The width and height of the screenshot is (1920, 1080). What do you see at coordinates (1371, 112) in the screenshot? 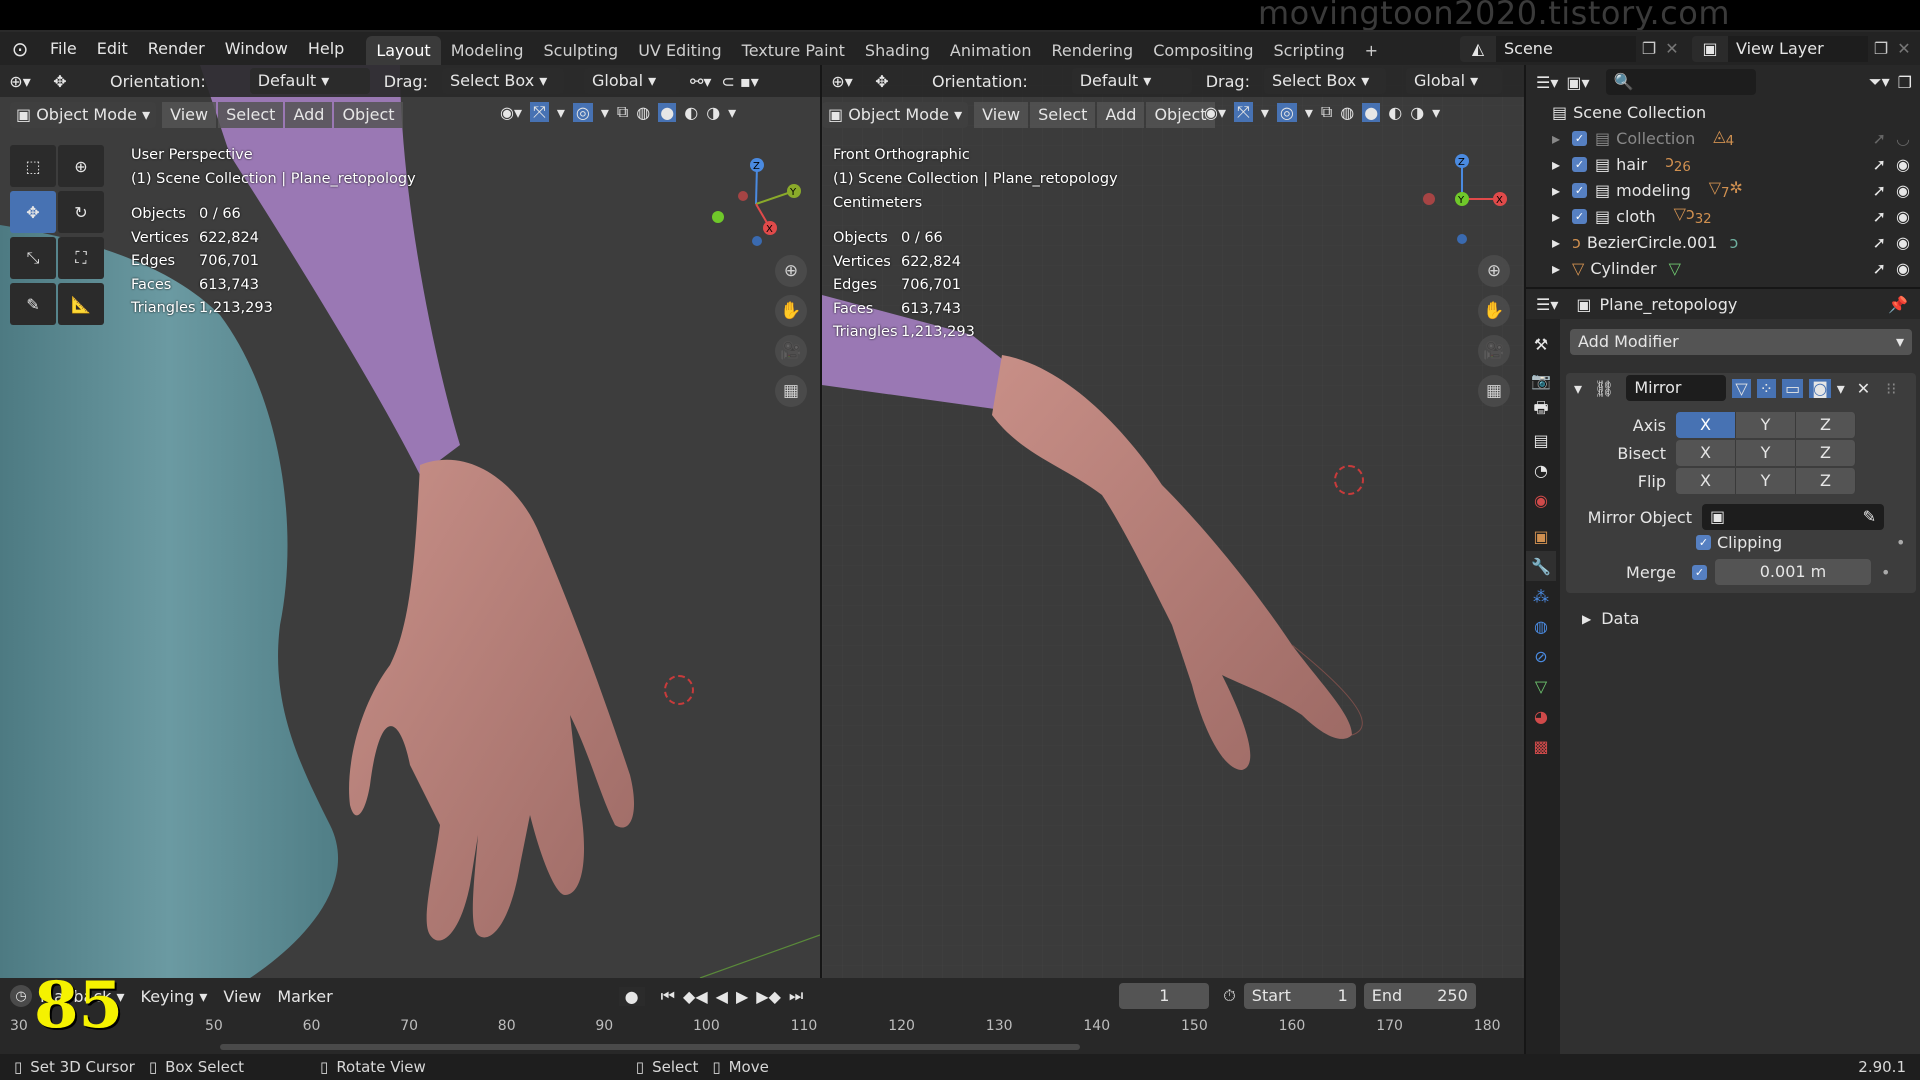
I see `solid-shading-icon: ●` at bounding box center [1371, 112].